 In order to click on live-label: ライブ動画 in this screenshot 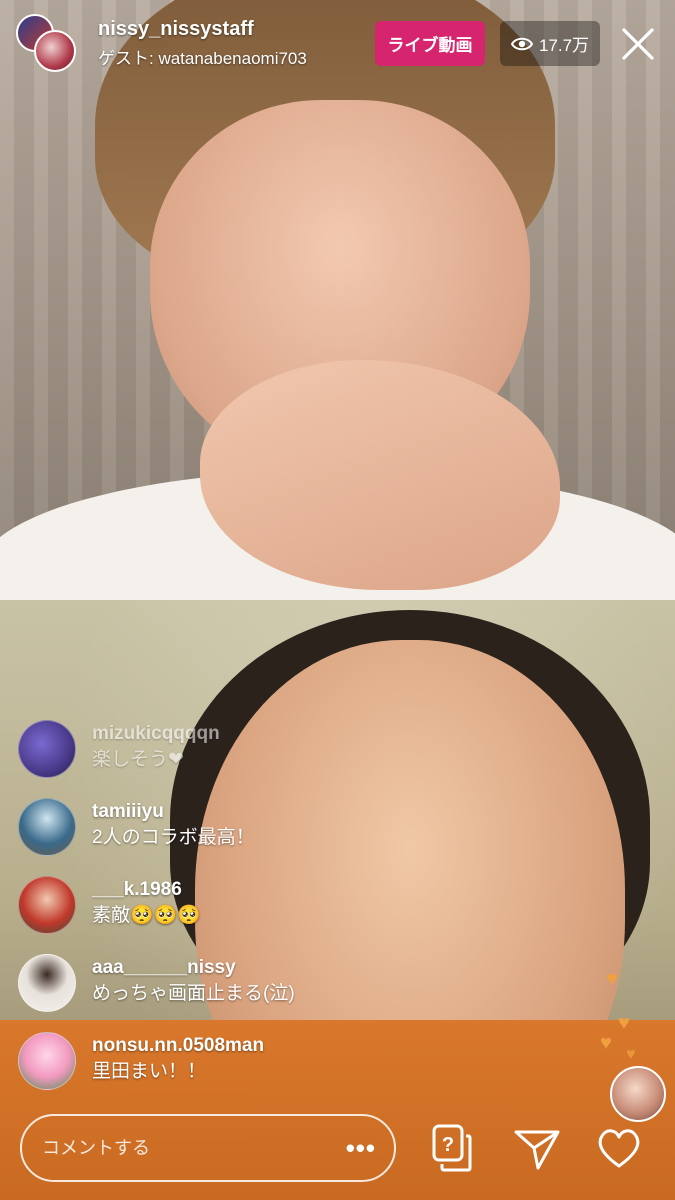, I will do `click(430, 45)`.